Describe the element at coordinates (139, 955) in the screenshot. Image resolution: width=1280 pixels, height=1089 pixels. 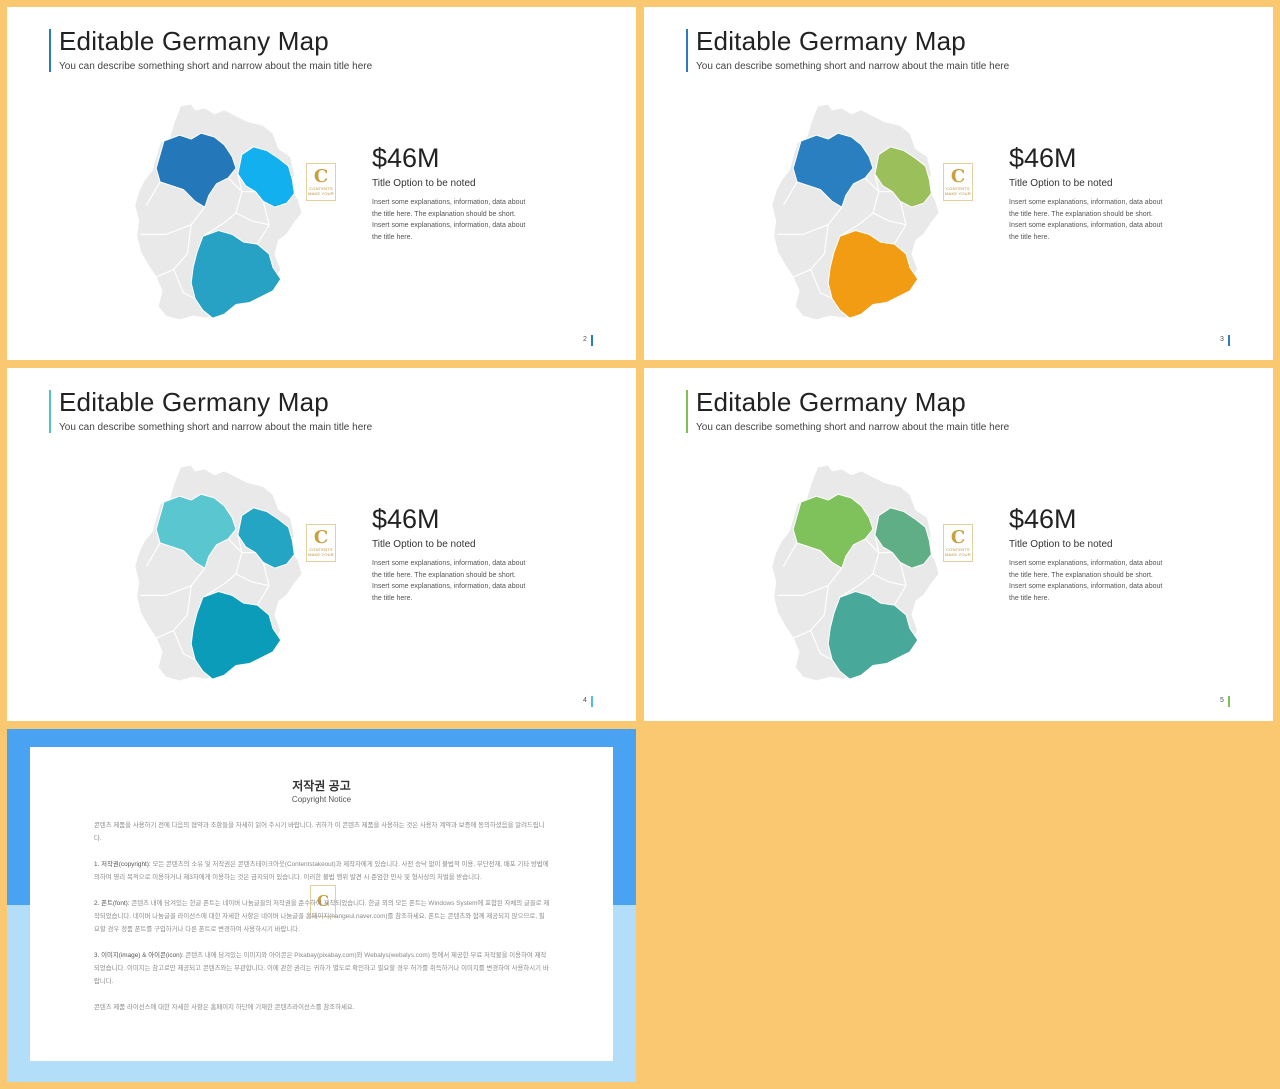
I see `copyright-section-3-head: 3. 이미지(image) & 아이콘(icon):` at that location.